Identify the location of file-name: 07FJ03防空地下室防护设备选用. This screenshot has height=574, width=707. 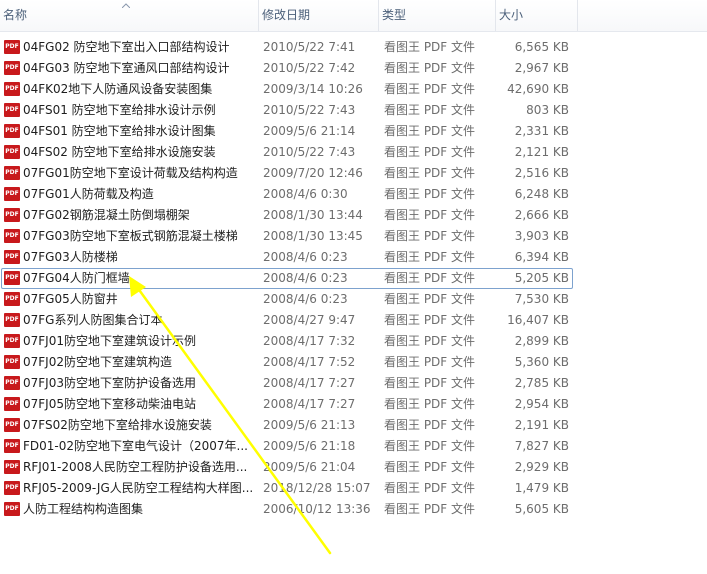
(109, 383).